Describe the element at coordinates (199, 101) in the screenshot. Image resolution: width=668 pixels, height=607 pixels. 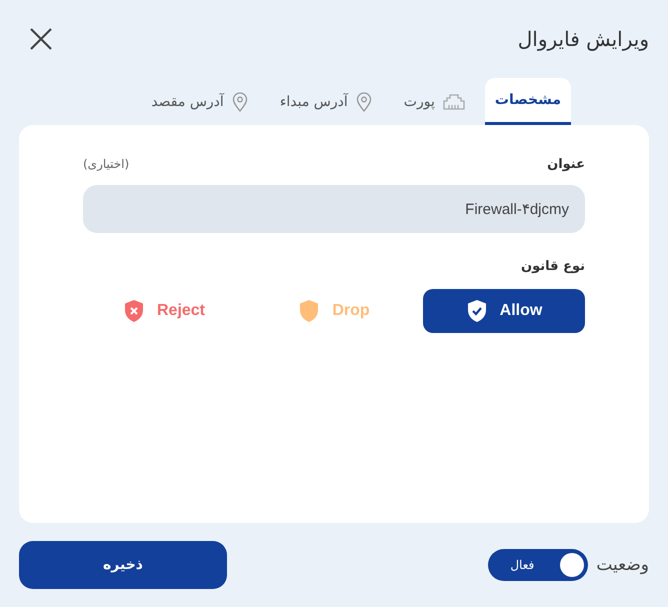
I see `tab: آدرس مقصد` at that location.